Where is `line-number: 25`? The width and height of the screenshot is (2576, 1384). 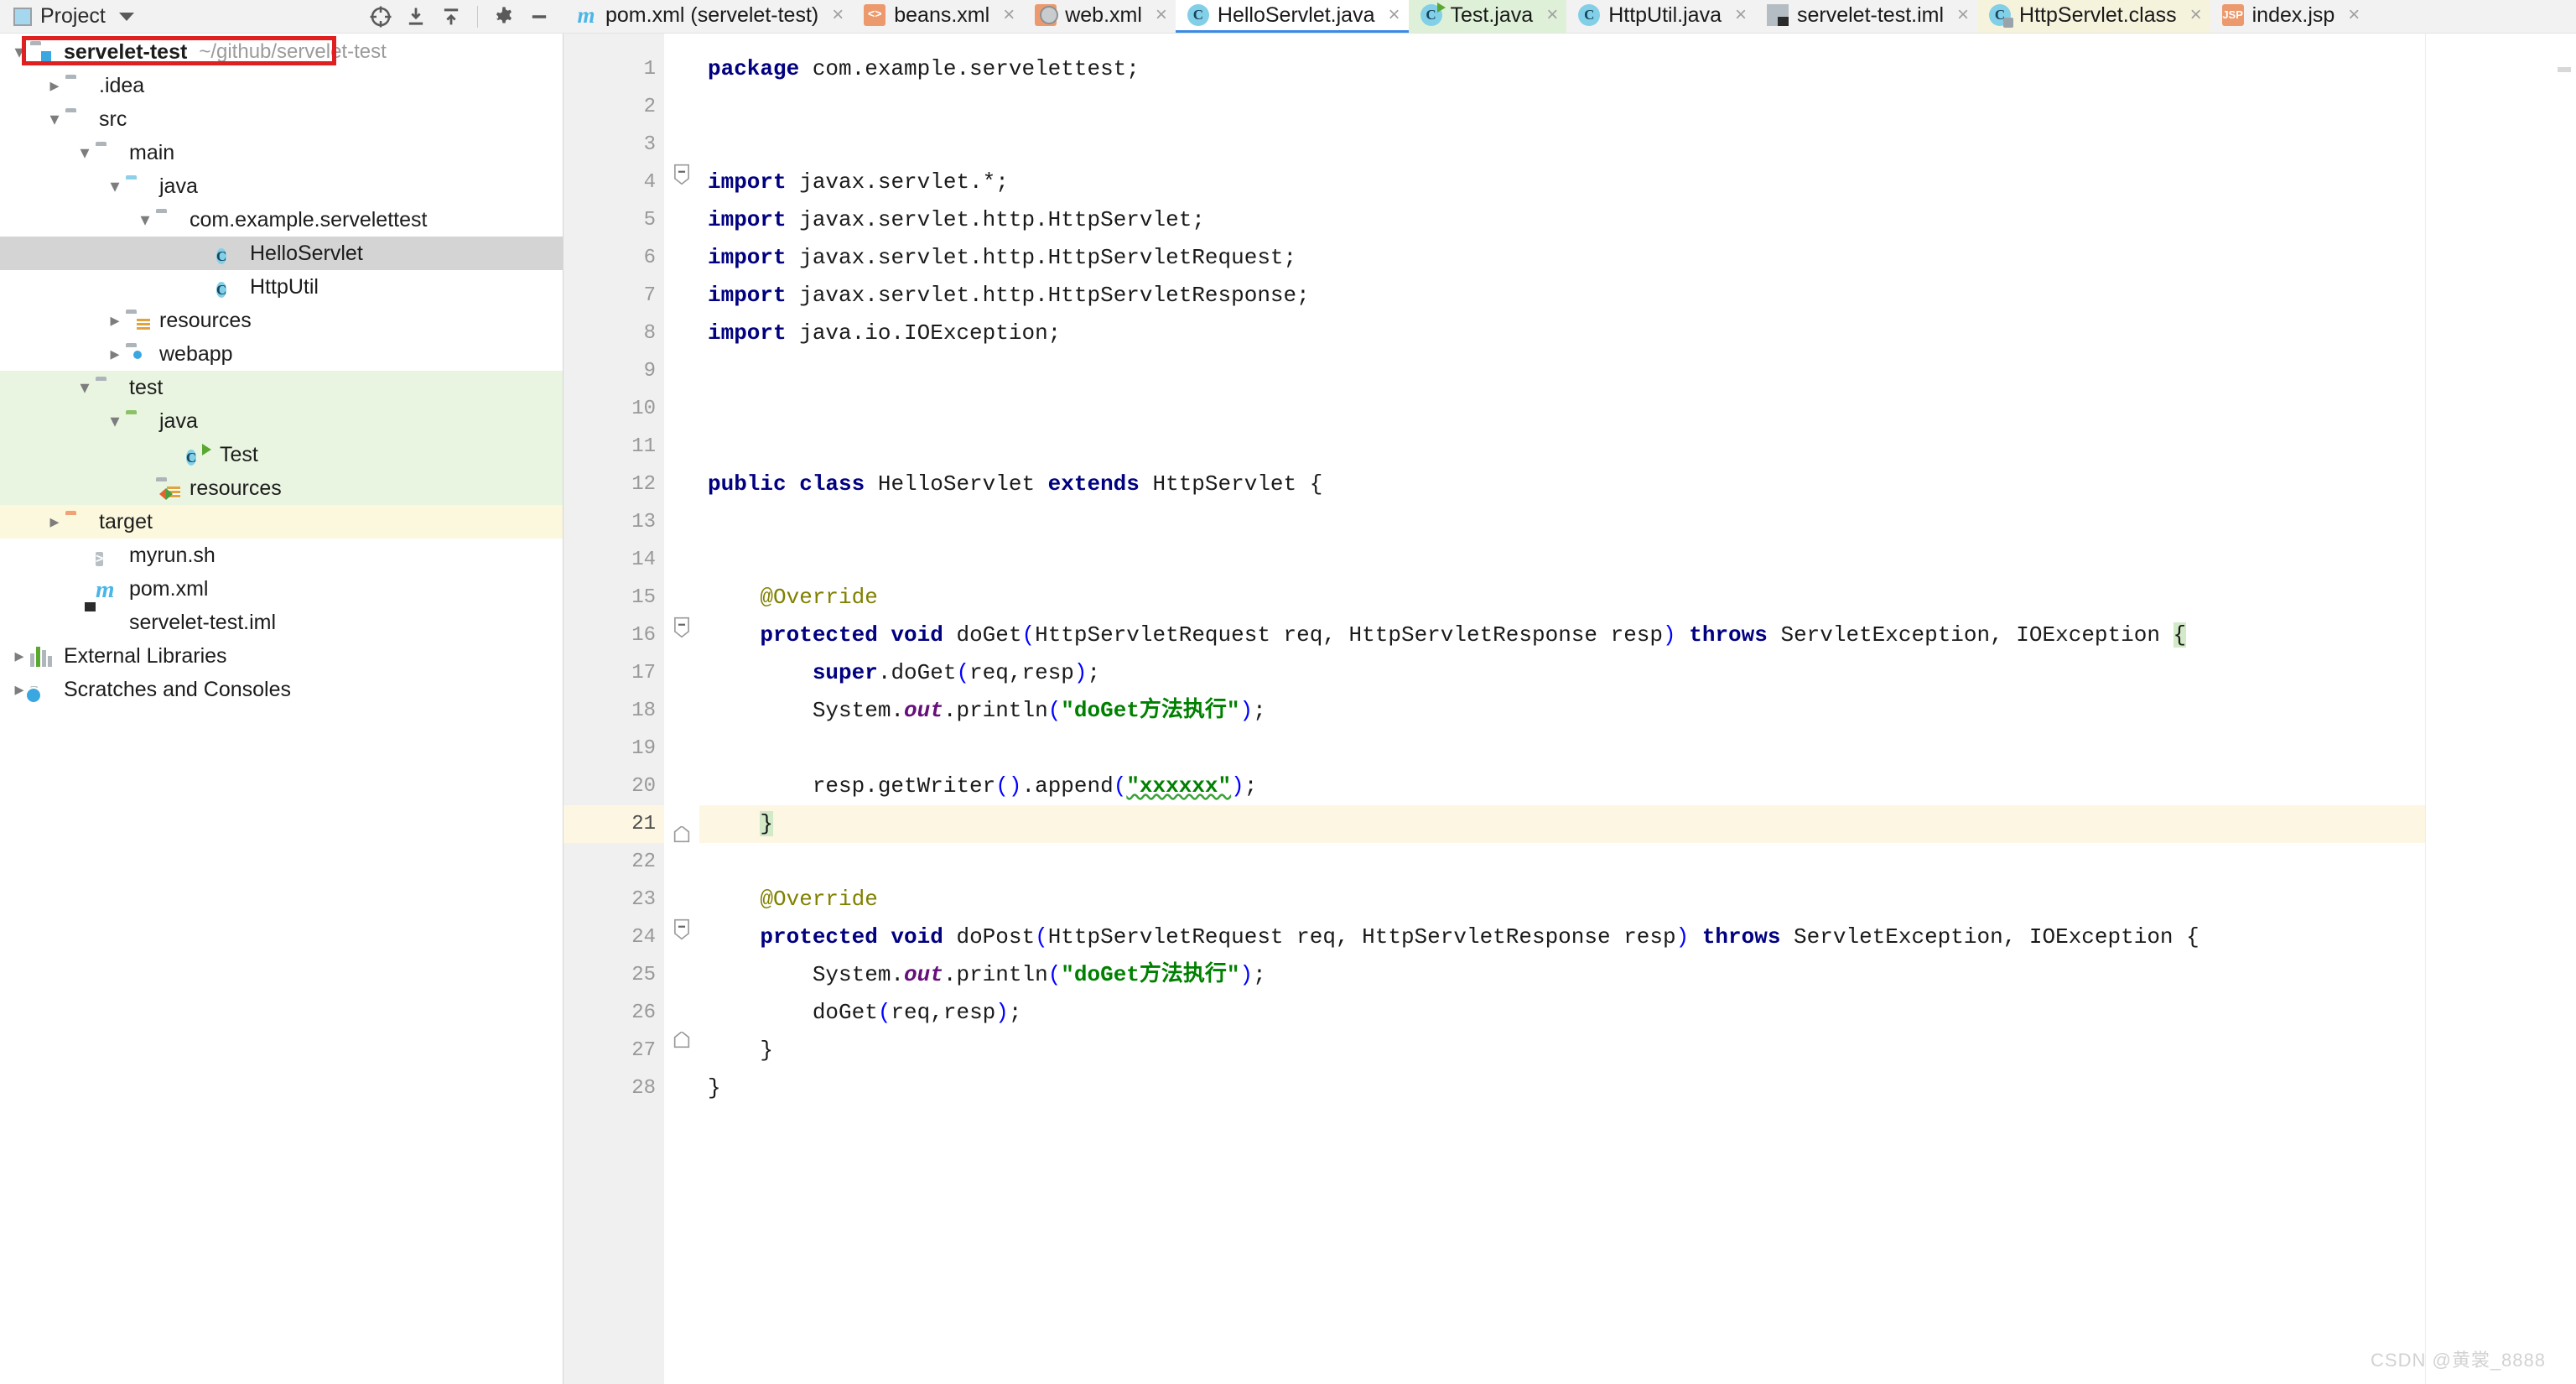
line-number: 25 is located at coordinates (643, 975).